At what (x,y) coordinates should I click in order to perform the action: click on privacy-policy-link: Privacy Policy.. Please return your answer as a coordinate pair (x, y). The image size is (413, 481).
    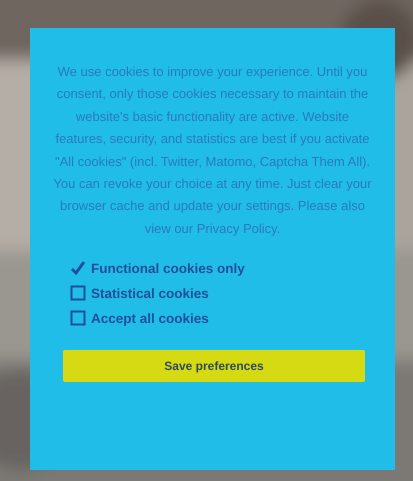
    Looking at the image, I should click on (238, 228).